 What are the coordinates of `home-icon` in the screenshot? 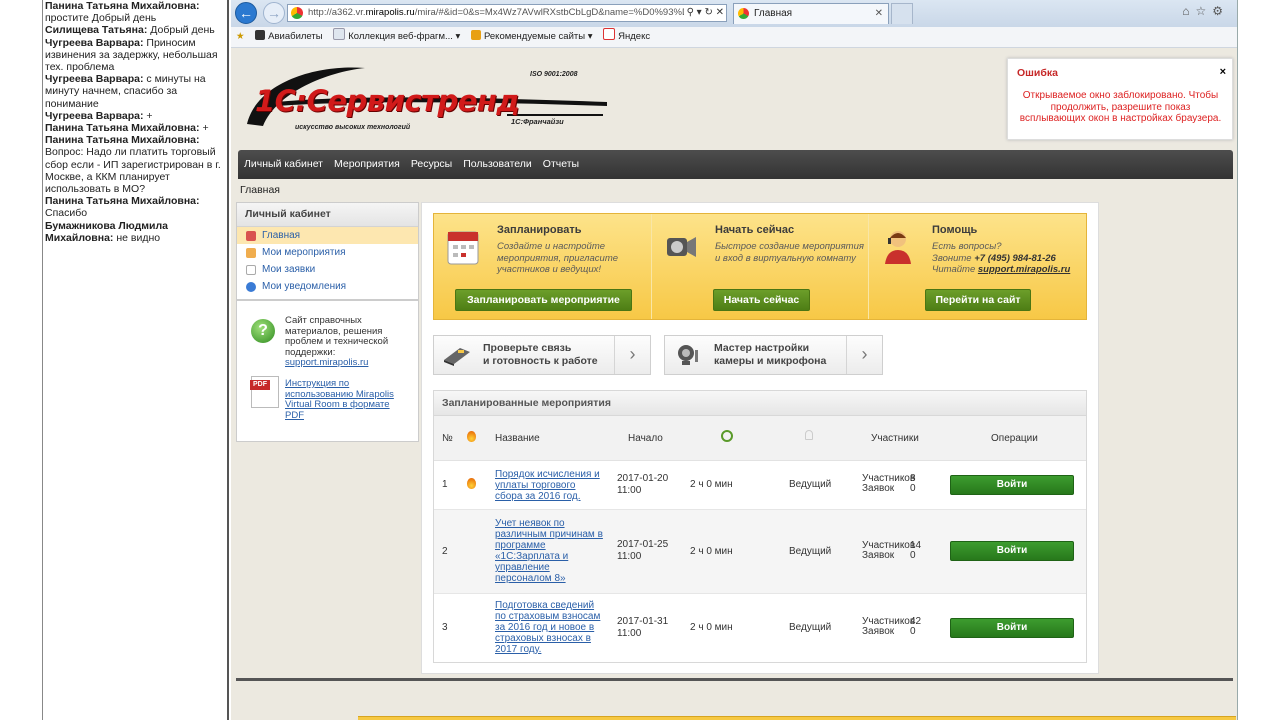 It's located at (251, 236).